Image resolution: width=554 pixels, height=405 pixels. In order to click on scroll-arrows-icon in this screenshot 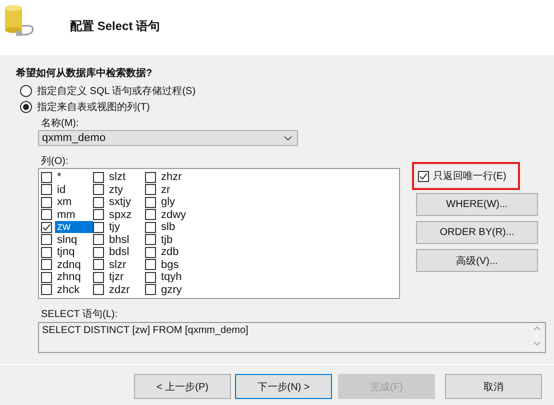, I will do `click(537, 336)`.